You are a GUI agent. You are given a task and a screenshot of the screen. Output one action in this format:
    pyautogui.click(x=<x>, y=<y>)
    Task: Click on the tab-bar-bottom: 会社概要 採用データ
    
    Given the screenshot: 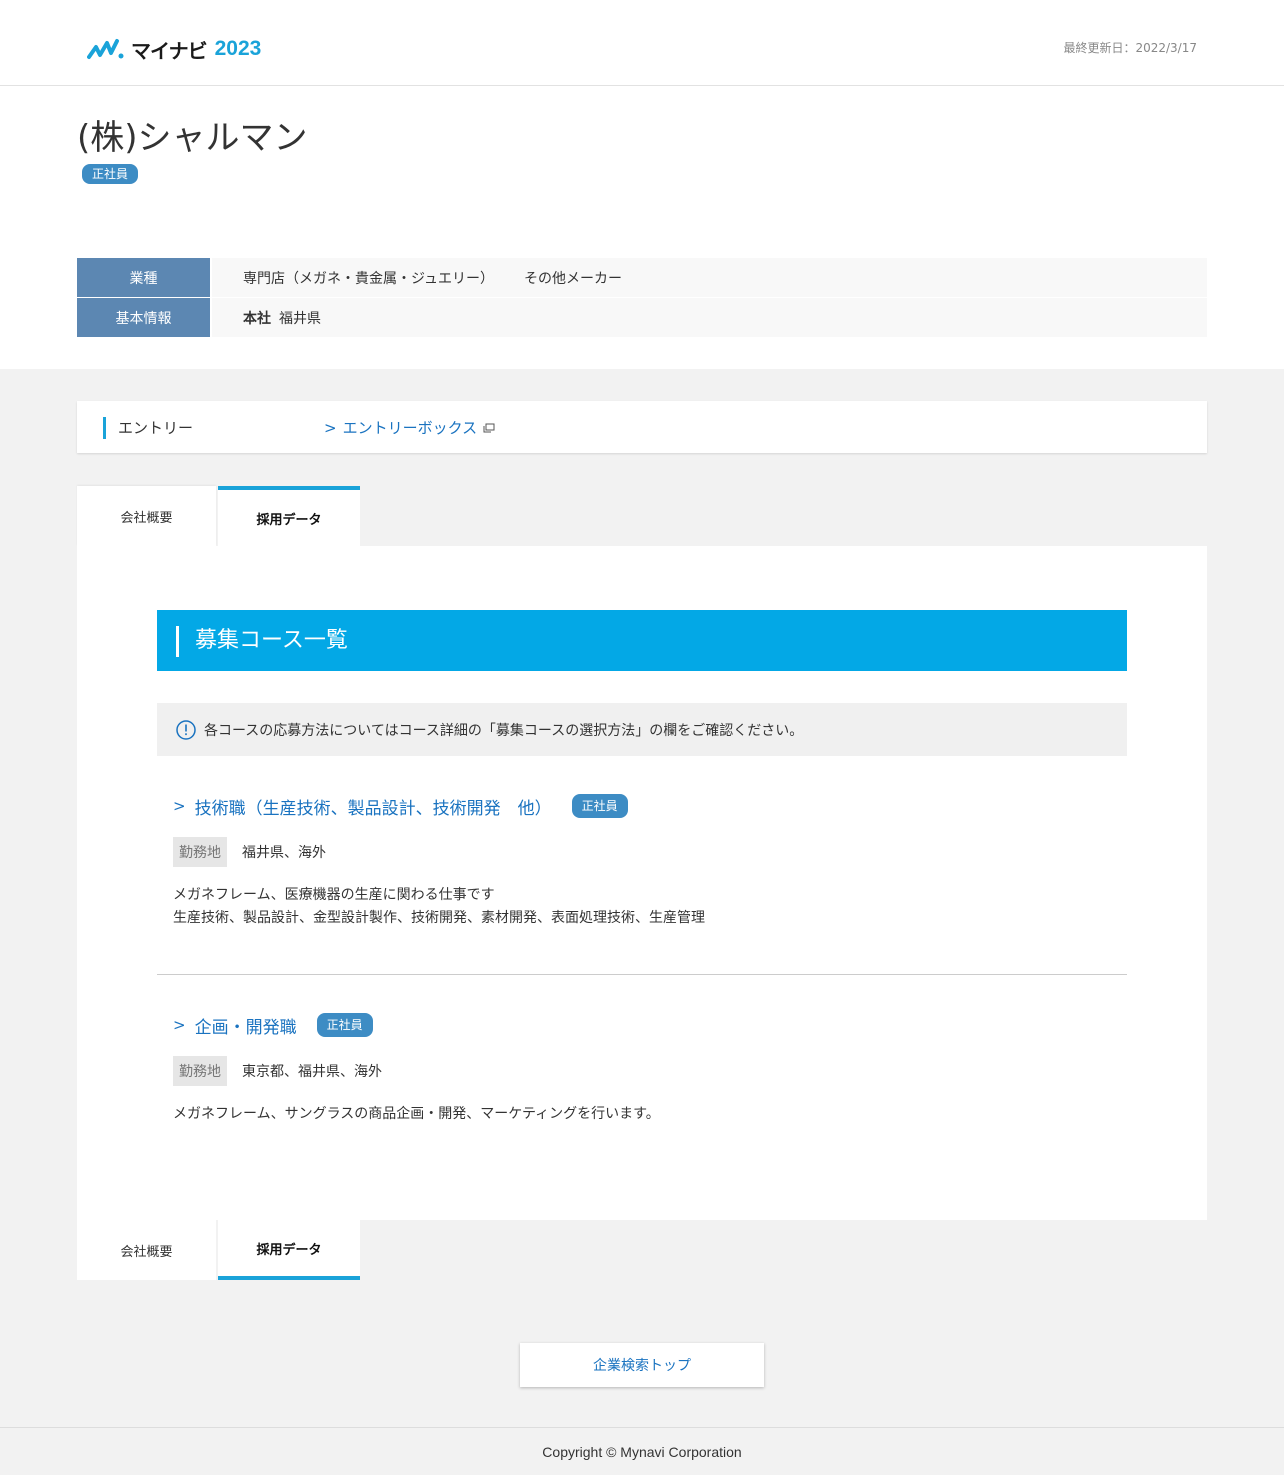 What is the action you would take?
    pyautogui.click(x=222, y=1250)
    